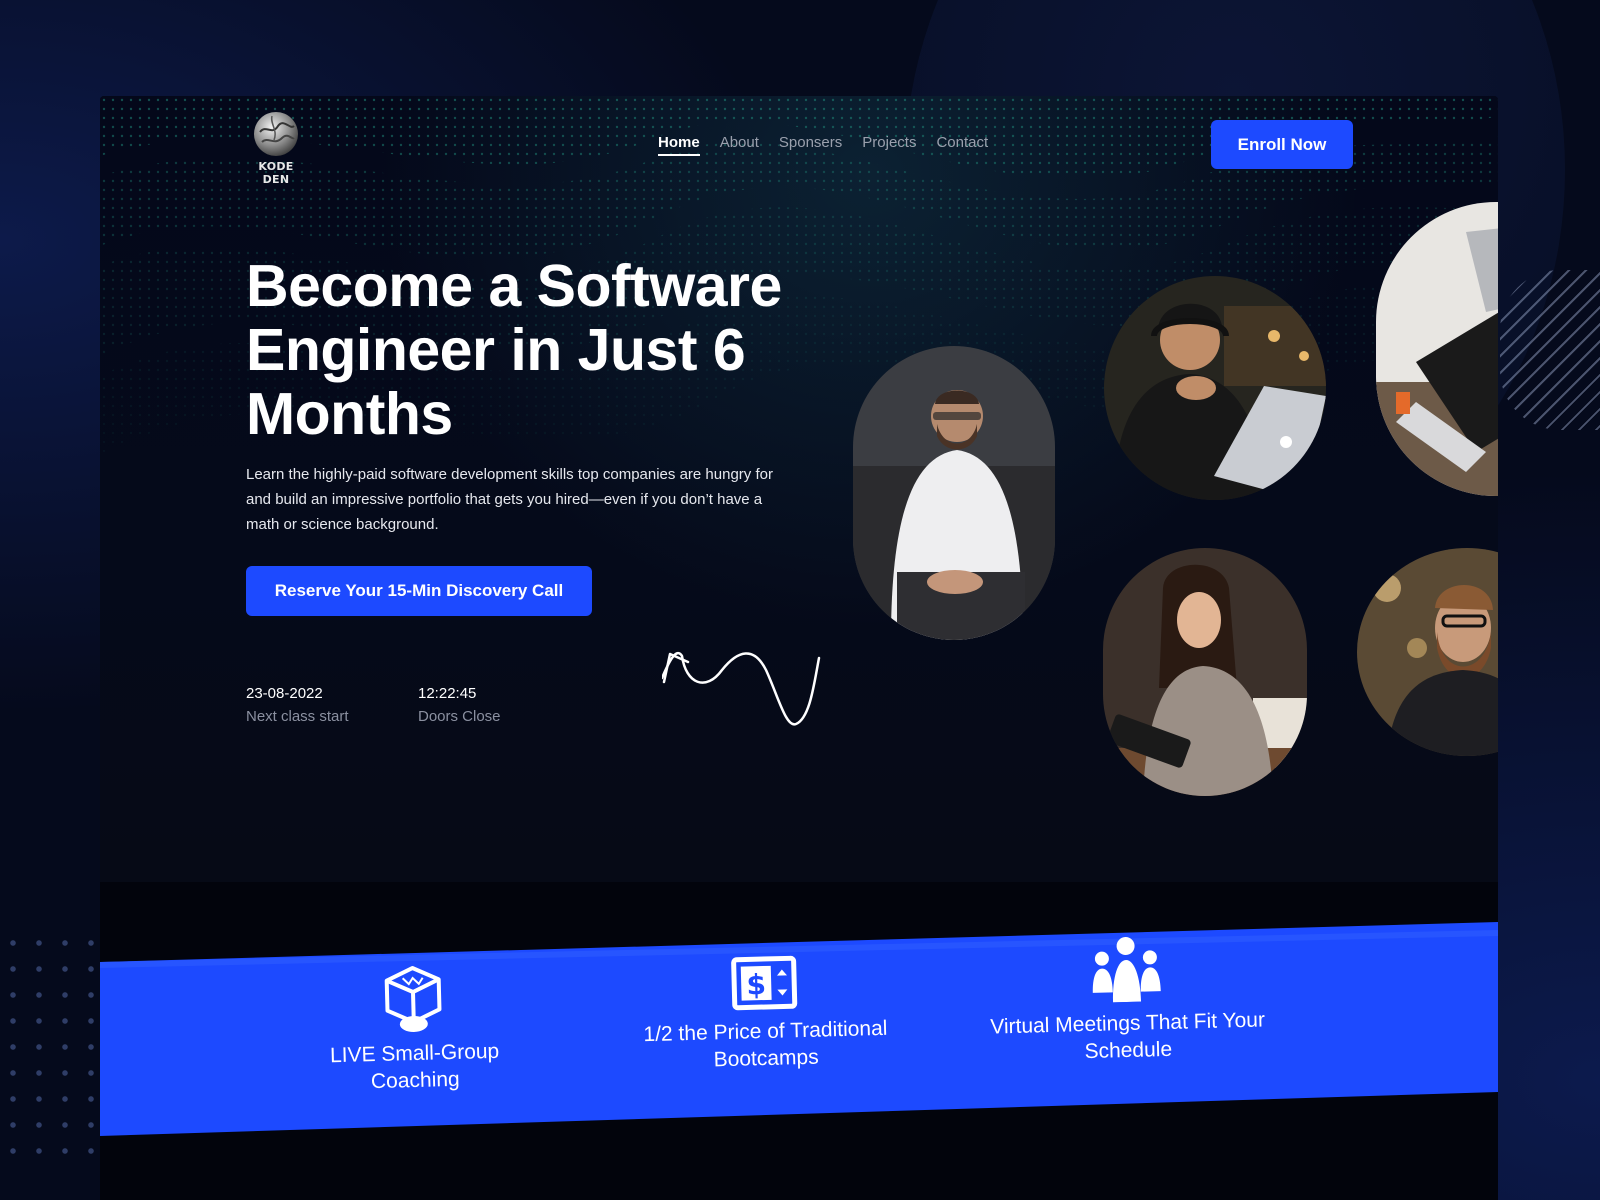  Describe the element at coordinates (459, 705) in the screenshot. I see `doors-close-stat: 12:22:45 Doors Close` at that location.